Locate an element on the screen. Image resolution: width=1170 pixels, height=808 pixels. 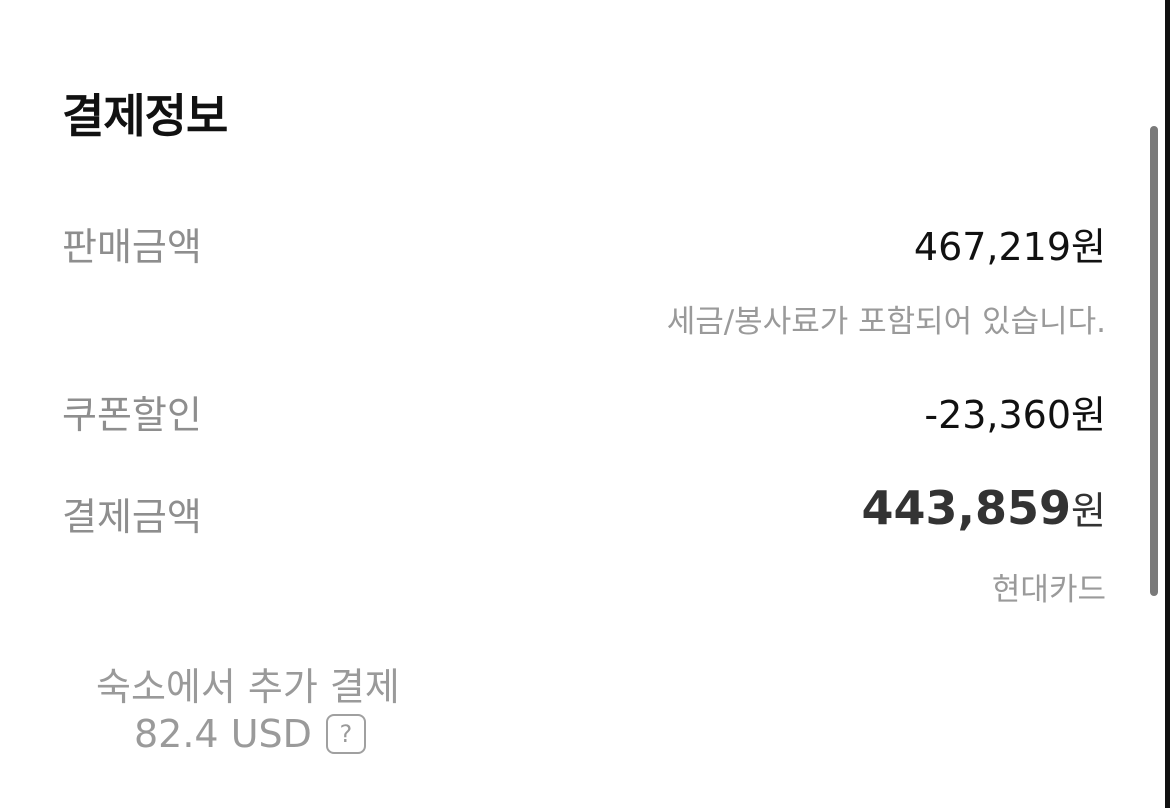
screen-edge is located at coordinates (1167, 404).